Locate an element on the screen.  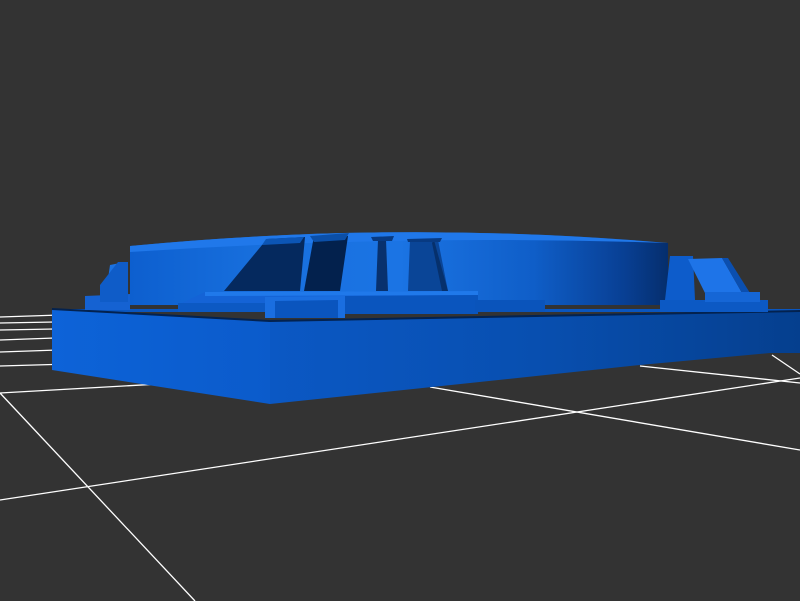
base-left-face is located at coordinates (161, 356).